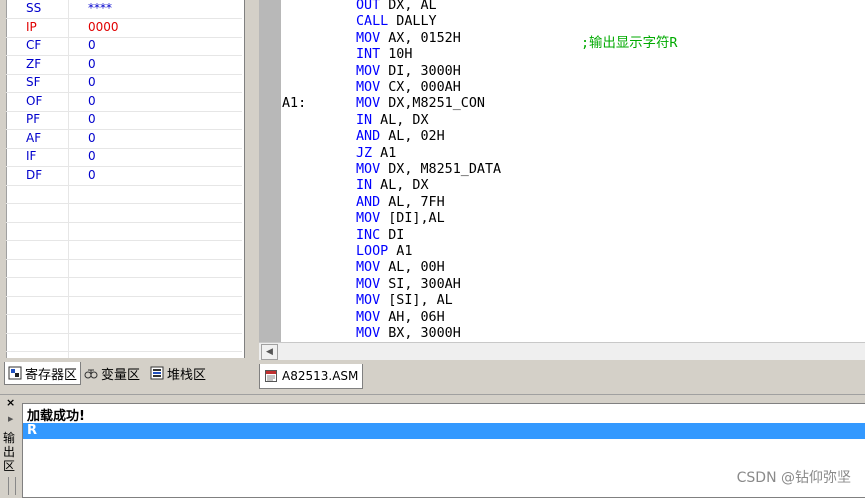 The height and width of the screenshot is (498, 865). What do you see at coordinates (408, 284) in the screenshot?
I see `code-keyword: MOV SI, 300AH` at bounding box center [408, 284].